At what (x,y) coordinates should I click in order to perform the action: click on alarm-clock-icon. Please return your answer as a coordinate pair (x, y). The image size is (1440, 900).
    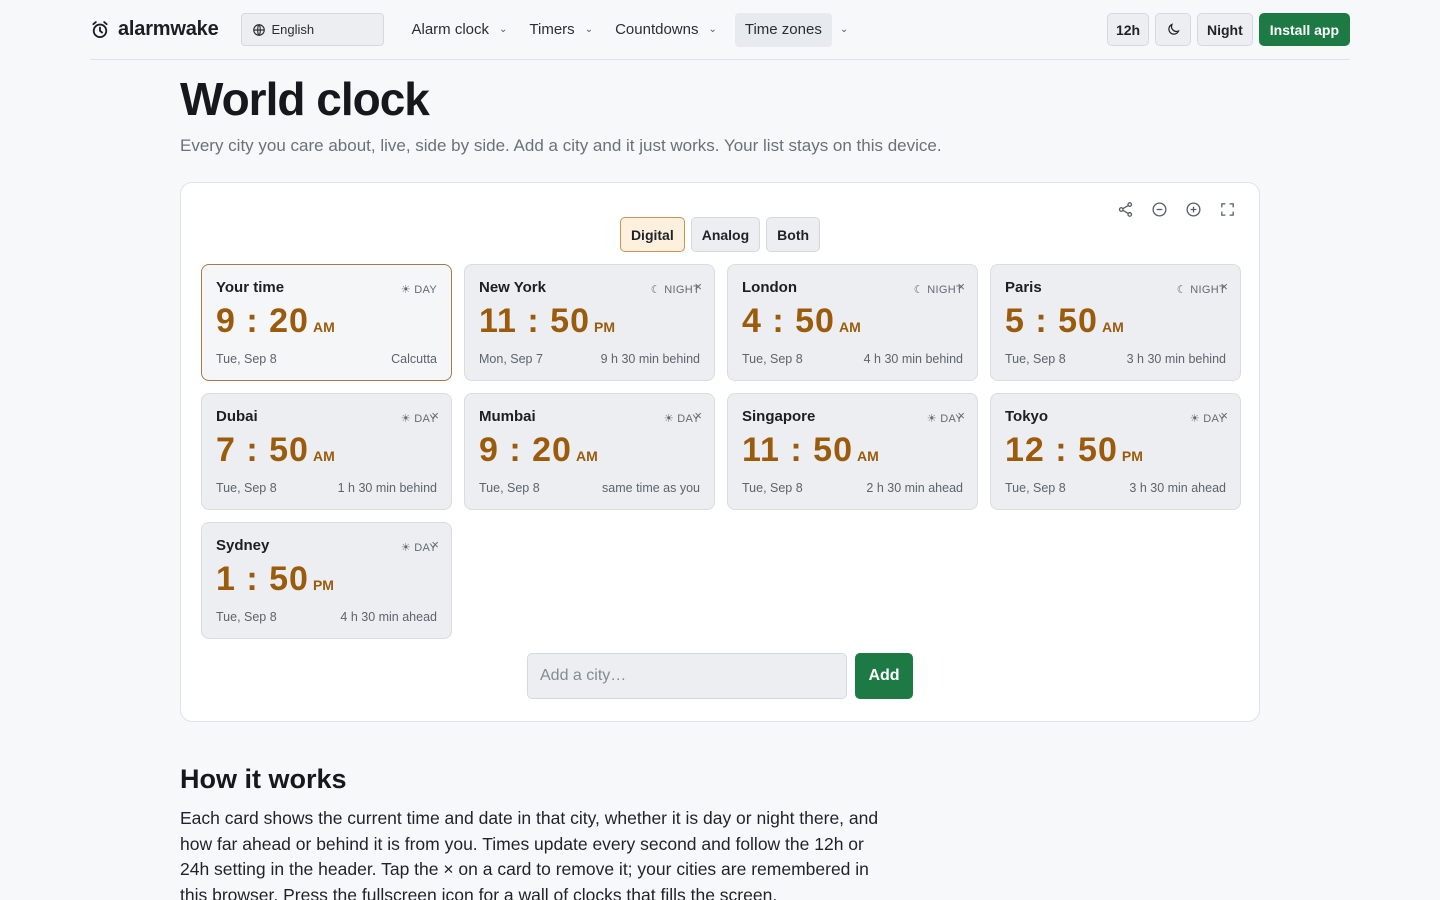
    Looking at the image, I should click on (100, 29).